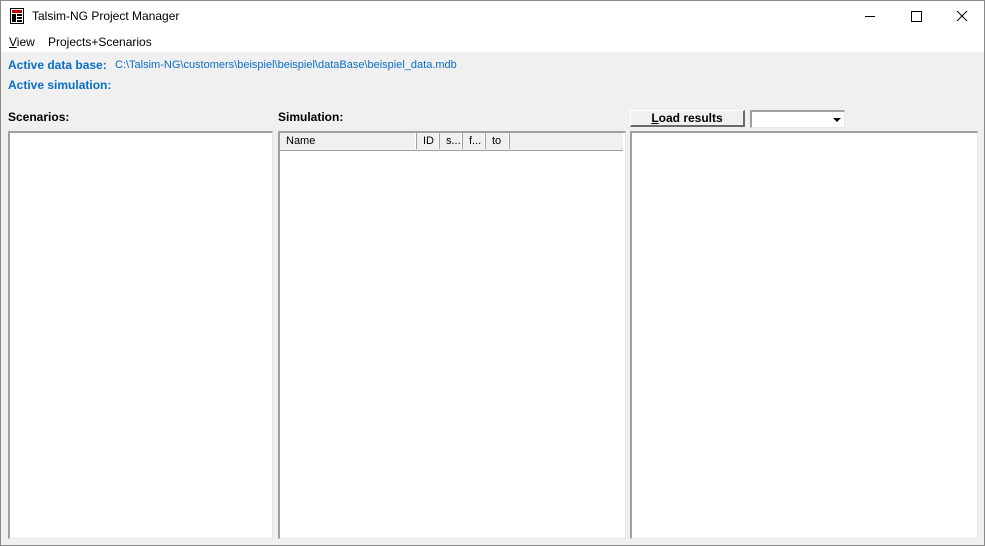 The image size is (985, 546). I want to click on minimize-button, so click(870, 16).